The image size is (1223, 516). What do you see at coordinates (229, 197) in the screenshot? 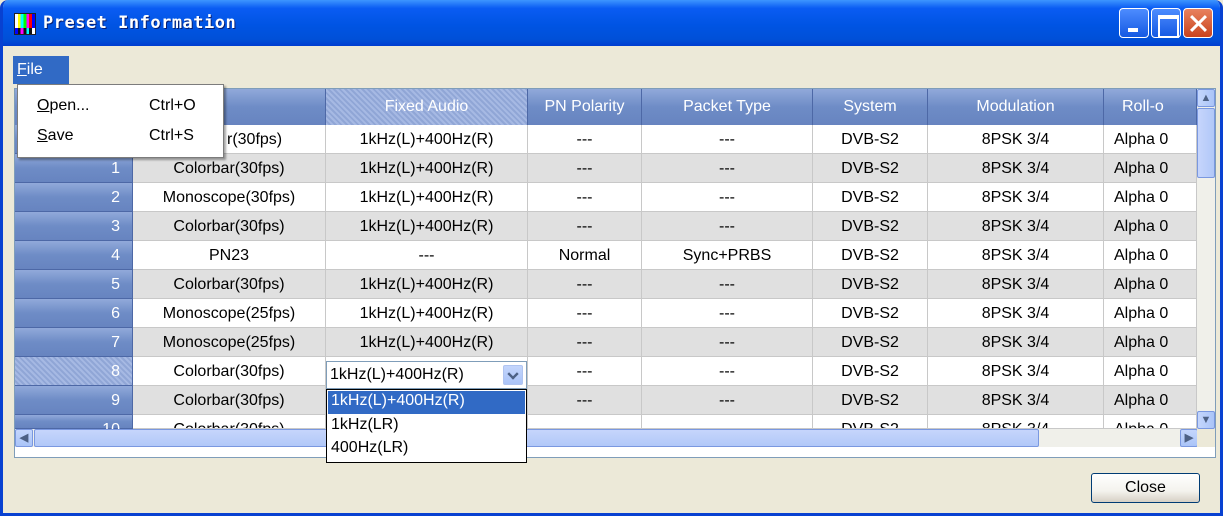
I see `table-cell-pattern: Monoscope(30fps)` at bounding box center [229, 197].